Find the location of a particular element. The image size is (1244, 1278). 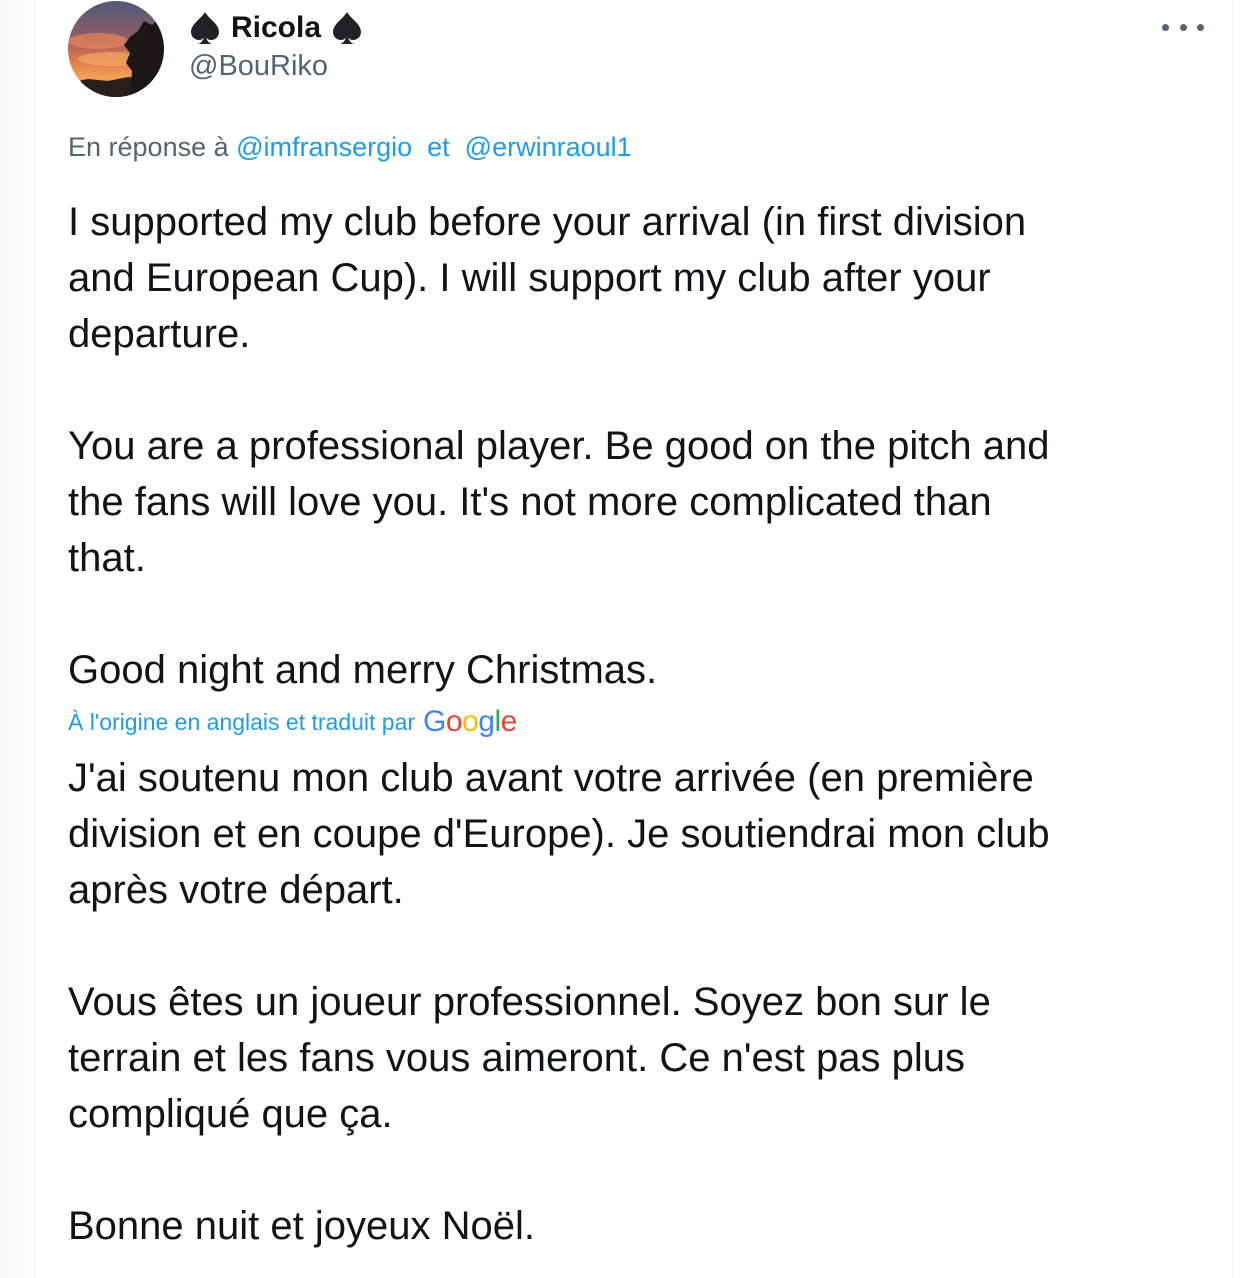

author-handle: @BouRiko is located at coordinates (258, 66).